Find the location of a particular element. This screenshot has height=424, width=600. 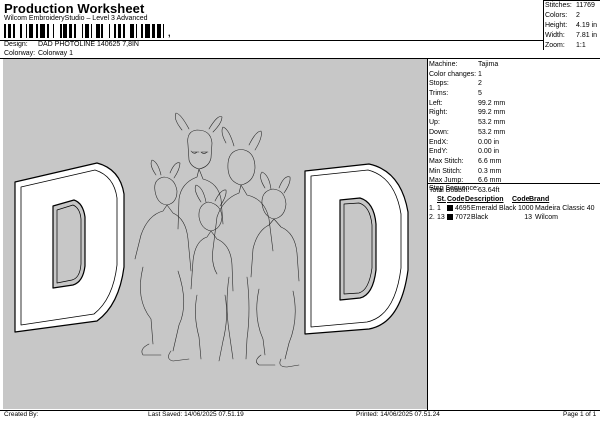

machine-info-value: 1 is located at coordinates (480, 74).